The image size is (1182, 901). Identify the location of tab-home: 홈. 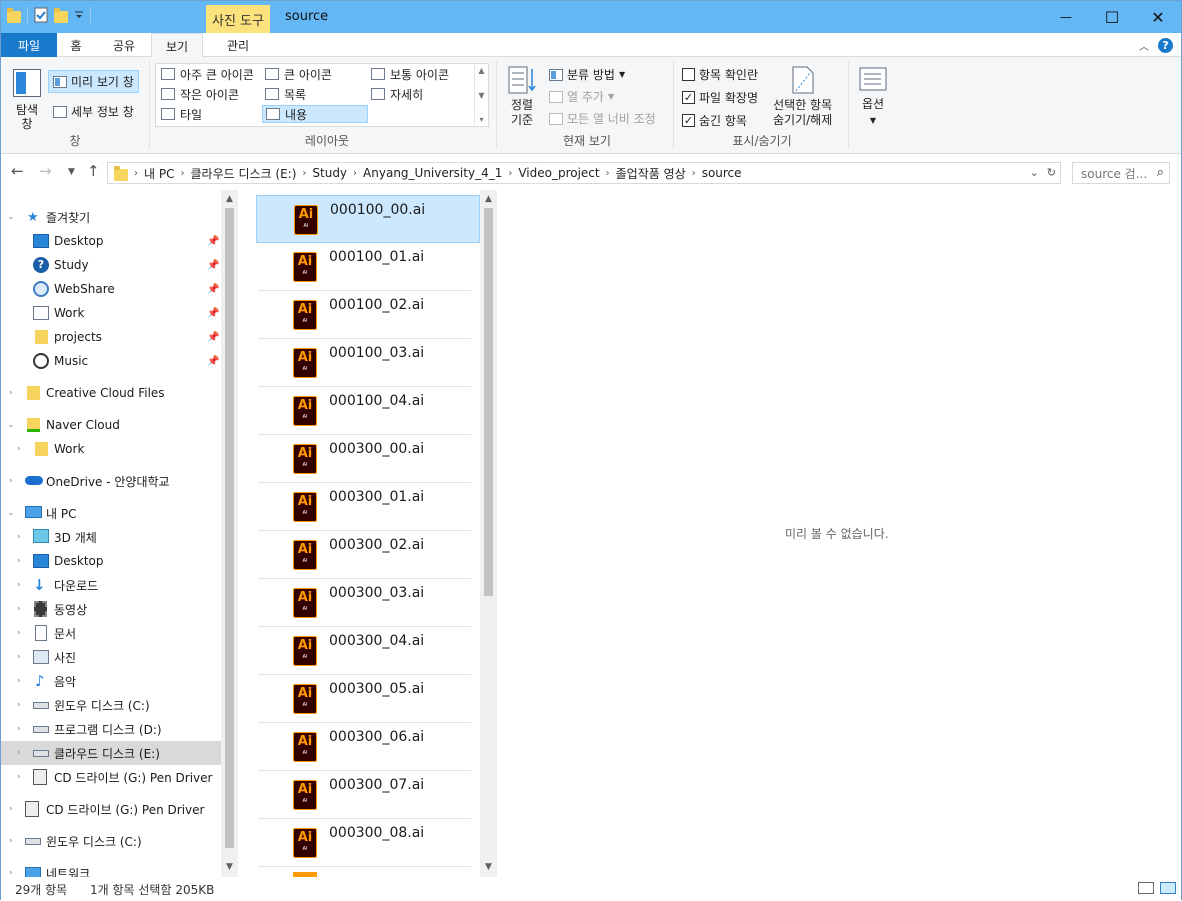
(76, 45).